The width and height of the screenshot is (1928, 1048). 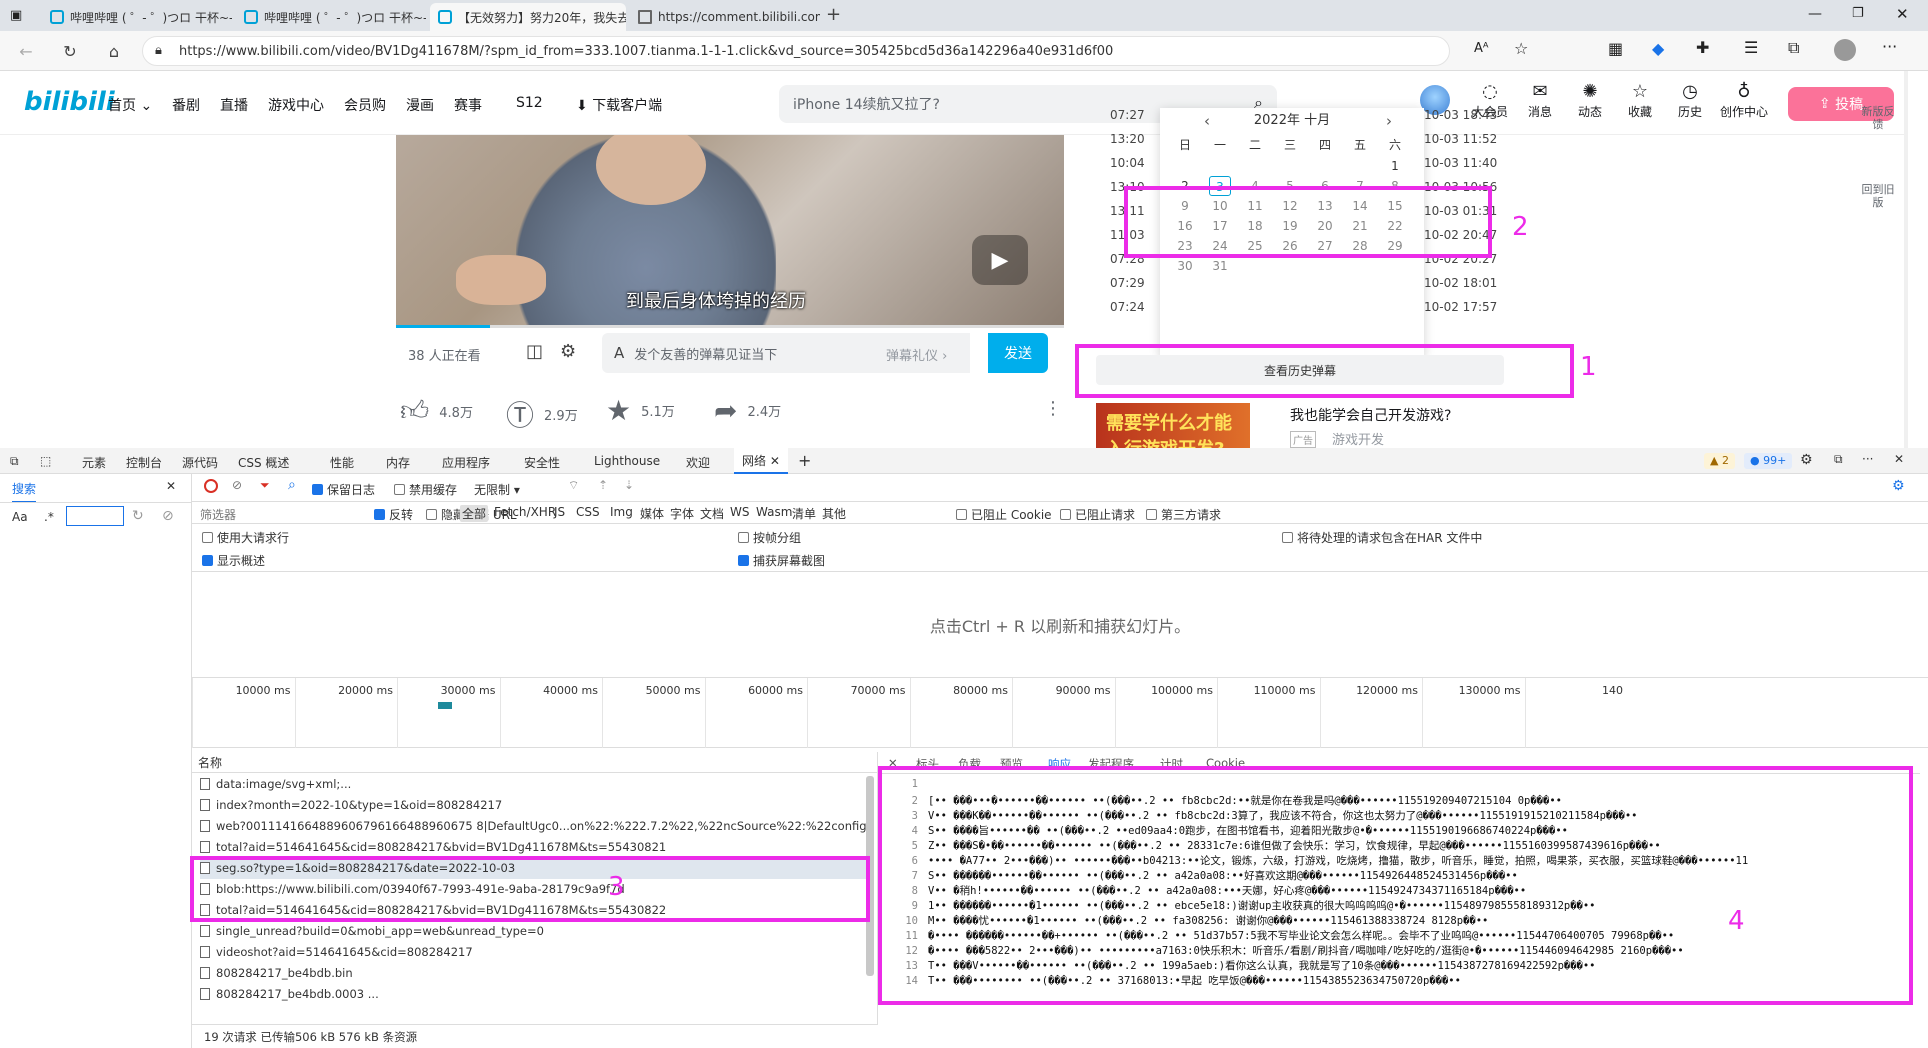 What do you see at coordinates (786, 353) in the screenshot?
I see `danmaku-input: A 发个友善的弹幕见证当下 弹幕礼仪 ›` at bounding box center [786, 353].